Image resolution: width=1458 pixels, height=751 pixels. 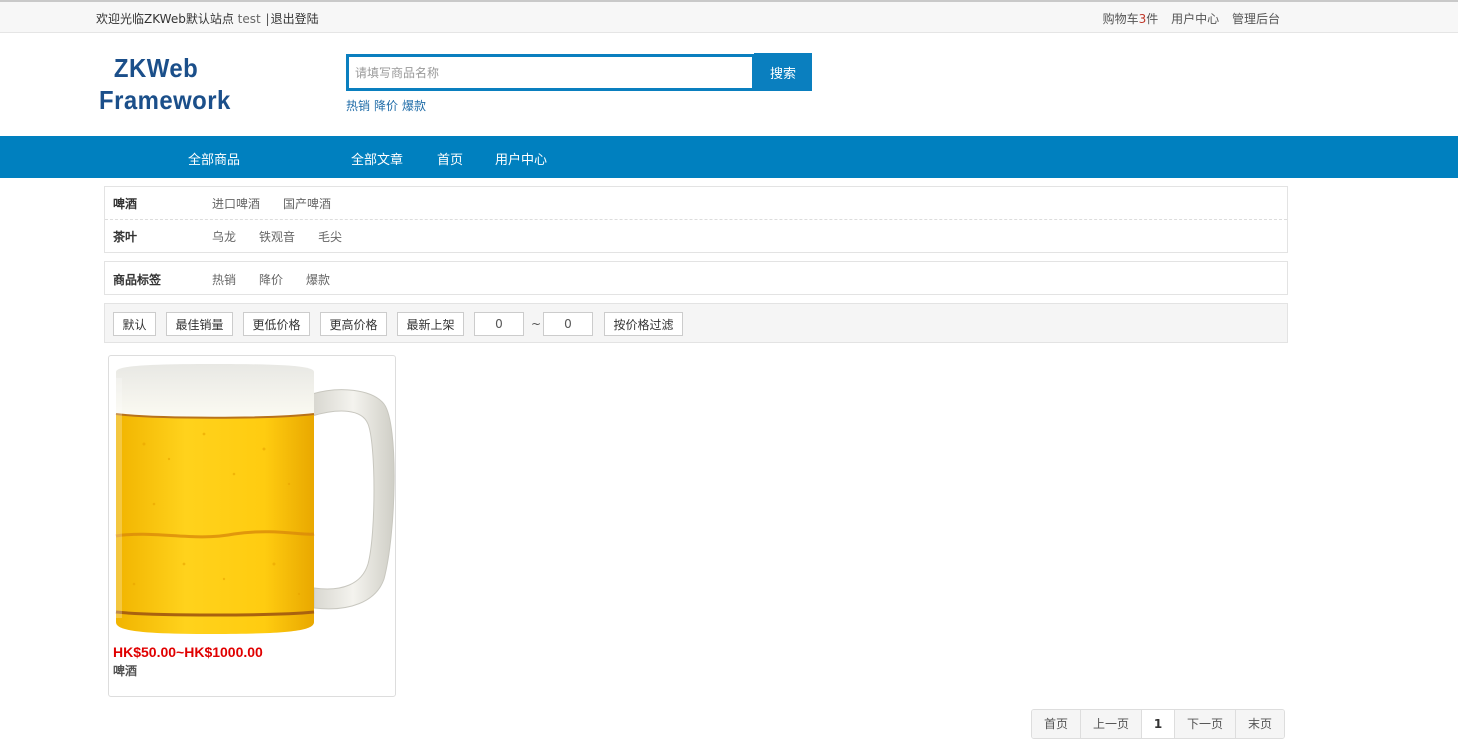 I want to click on category-name: 啤酒, so click(x=125, y=204).